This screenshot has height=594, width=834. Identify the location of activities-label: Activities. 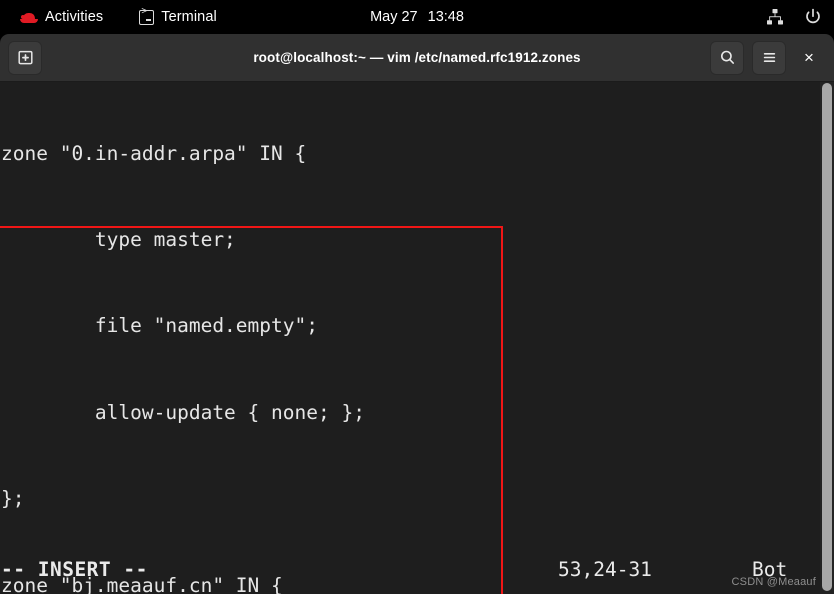
(74, 17).